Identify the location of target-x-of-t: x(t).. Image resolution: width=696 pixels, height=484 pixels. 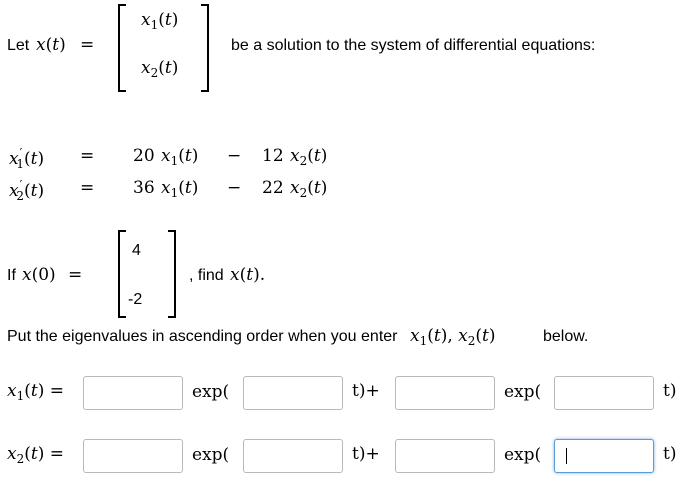
(248, 275).